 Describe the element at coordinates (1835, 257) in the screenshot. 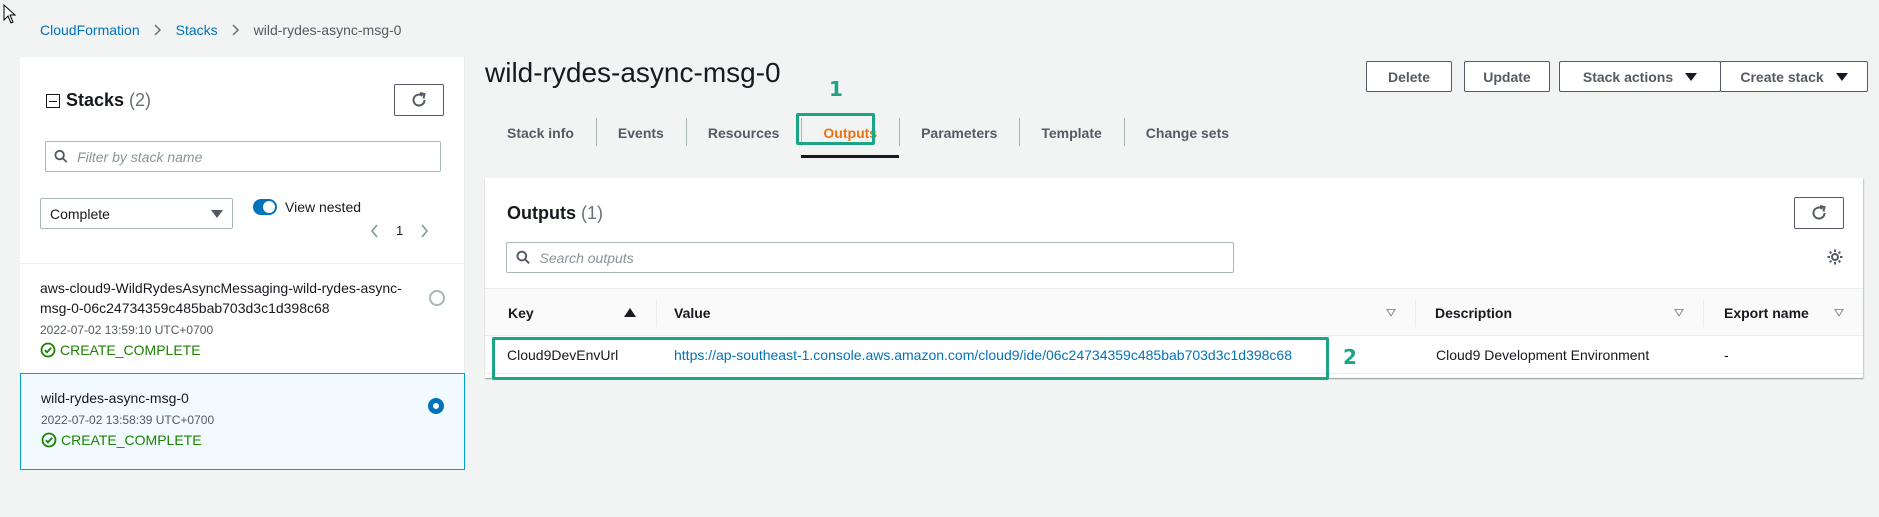

I see `gear-icon` at that location.